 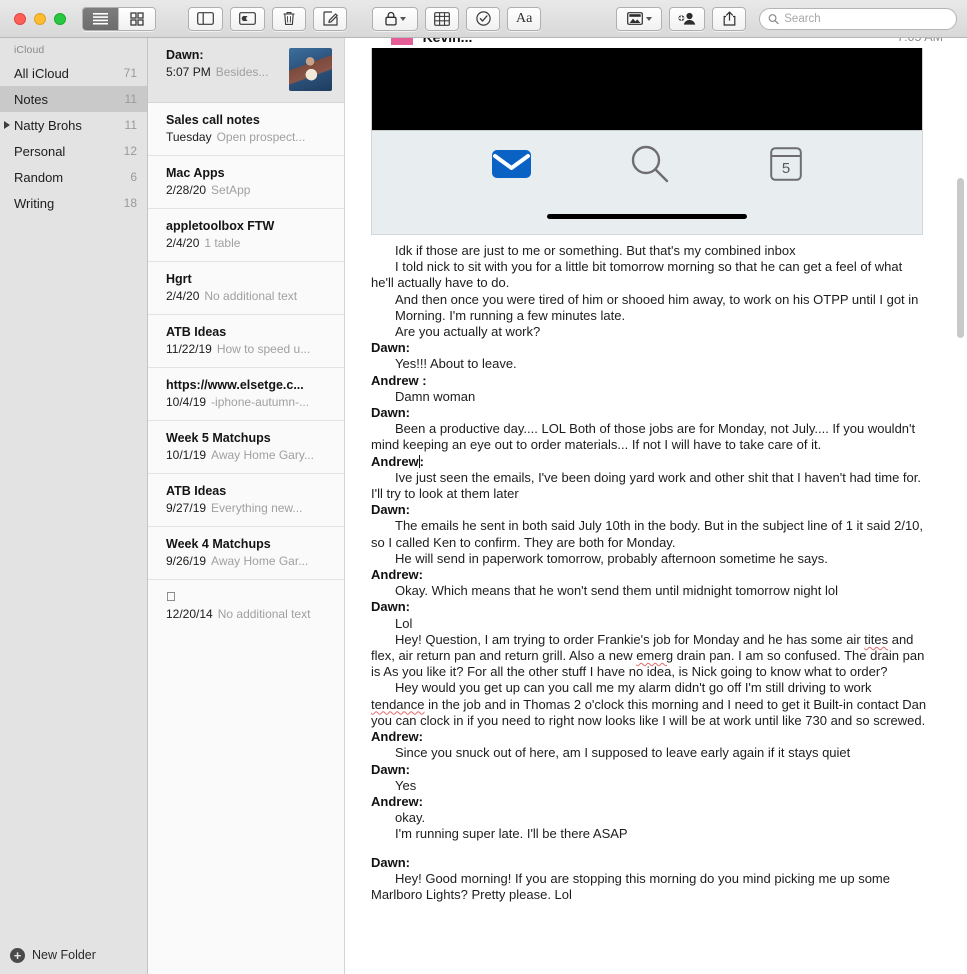 What do you see at coordinates (130, 99) in the screenshot?
I see `sidebar-item-count: 11` at bounding box center [130, 99].